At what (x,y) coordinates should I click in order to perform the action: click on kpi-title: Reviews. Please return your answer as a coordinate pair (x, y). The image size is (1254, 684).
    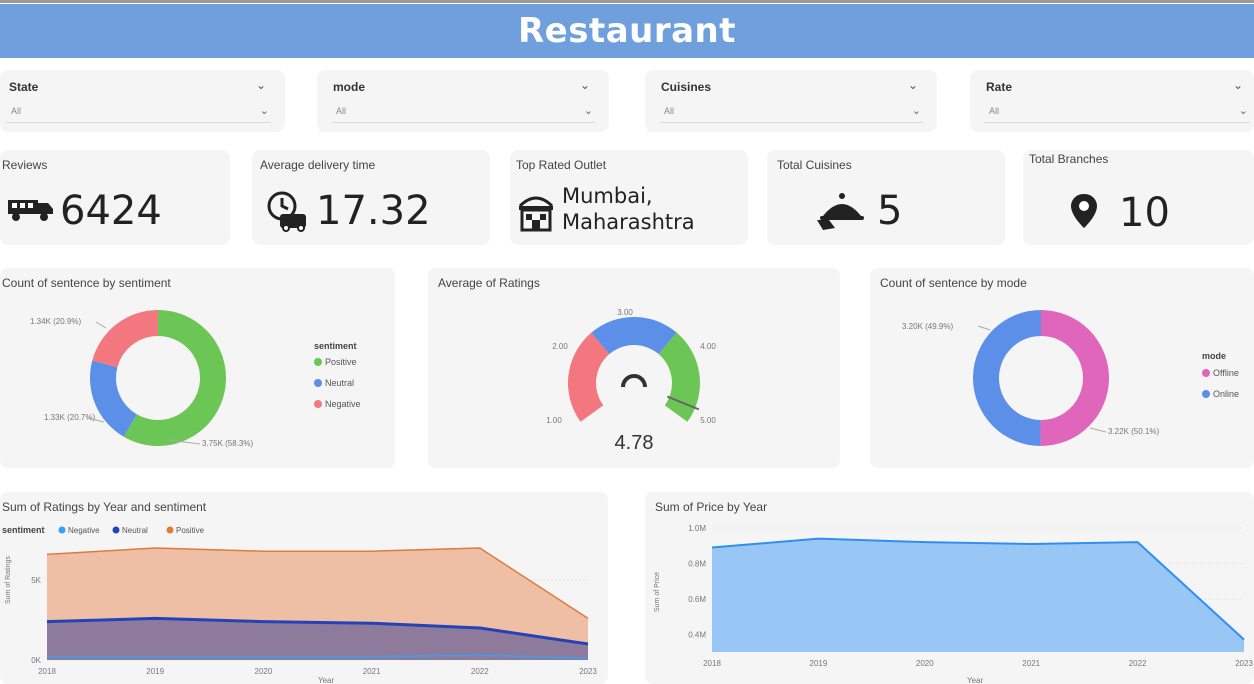
    Looking at the image, I should click on (25, 165).